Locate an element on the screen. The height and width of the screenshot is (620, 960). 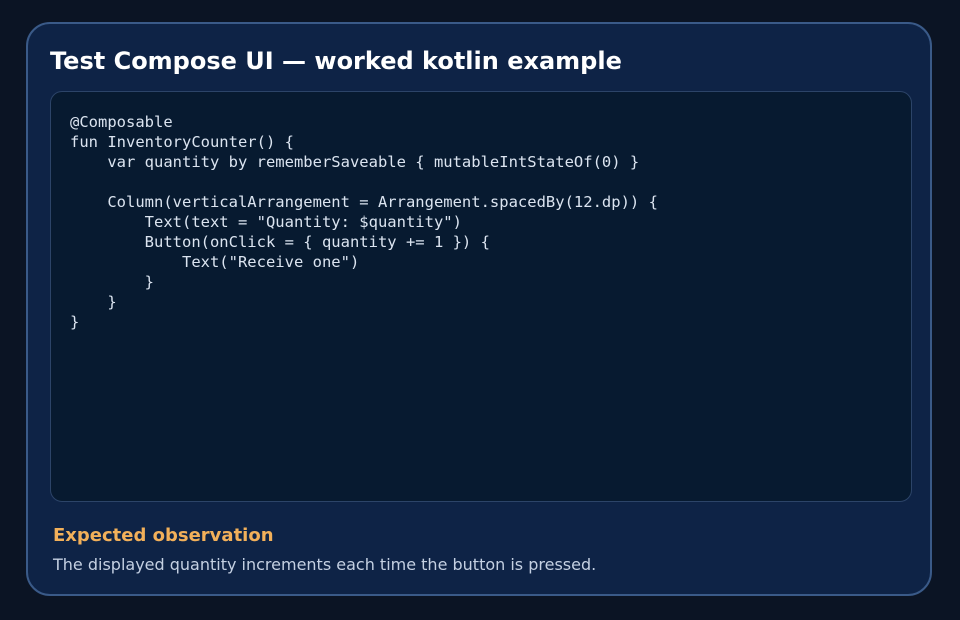
page-title: Test Compose UI — worked kotlin example is located at coordinates (336, 61).